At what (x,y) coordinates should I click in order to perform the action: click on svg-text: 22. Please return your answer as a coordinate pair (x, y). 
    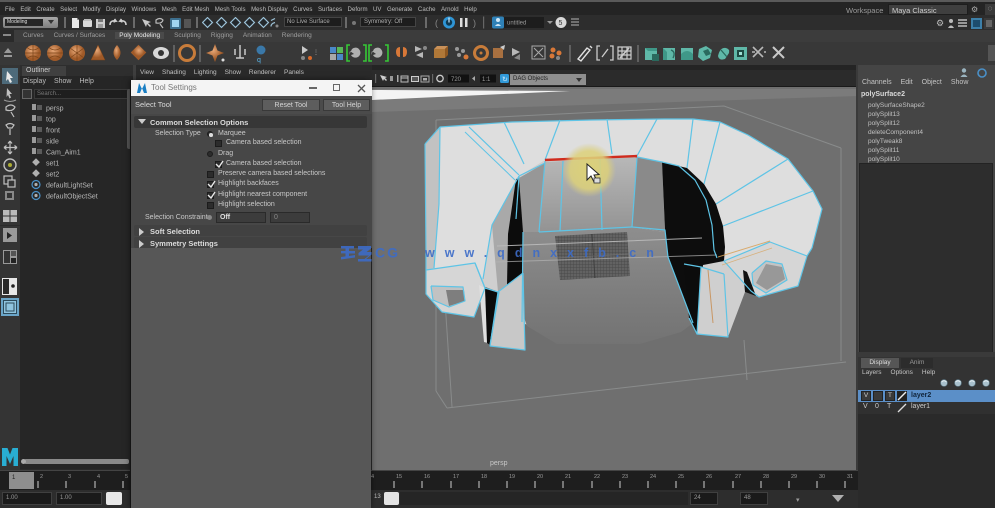
    Looking at the image, I should click on (597, 477).